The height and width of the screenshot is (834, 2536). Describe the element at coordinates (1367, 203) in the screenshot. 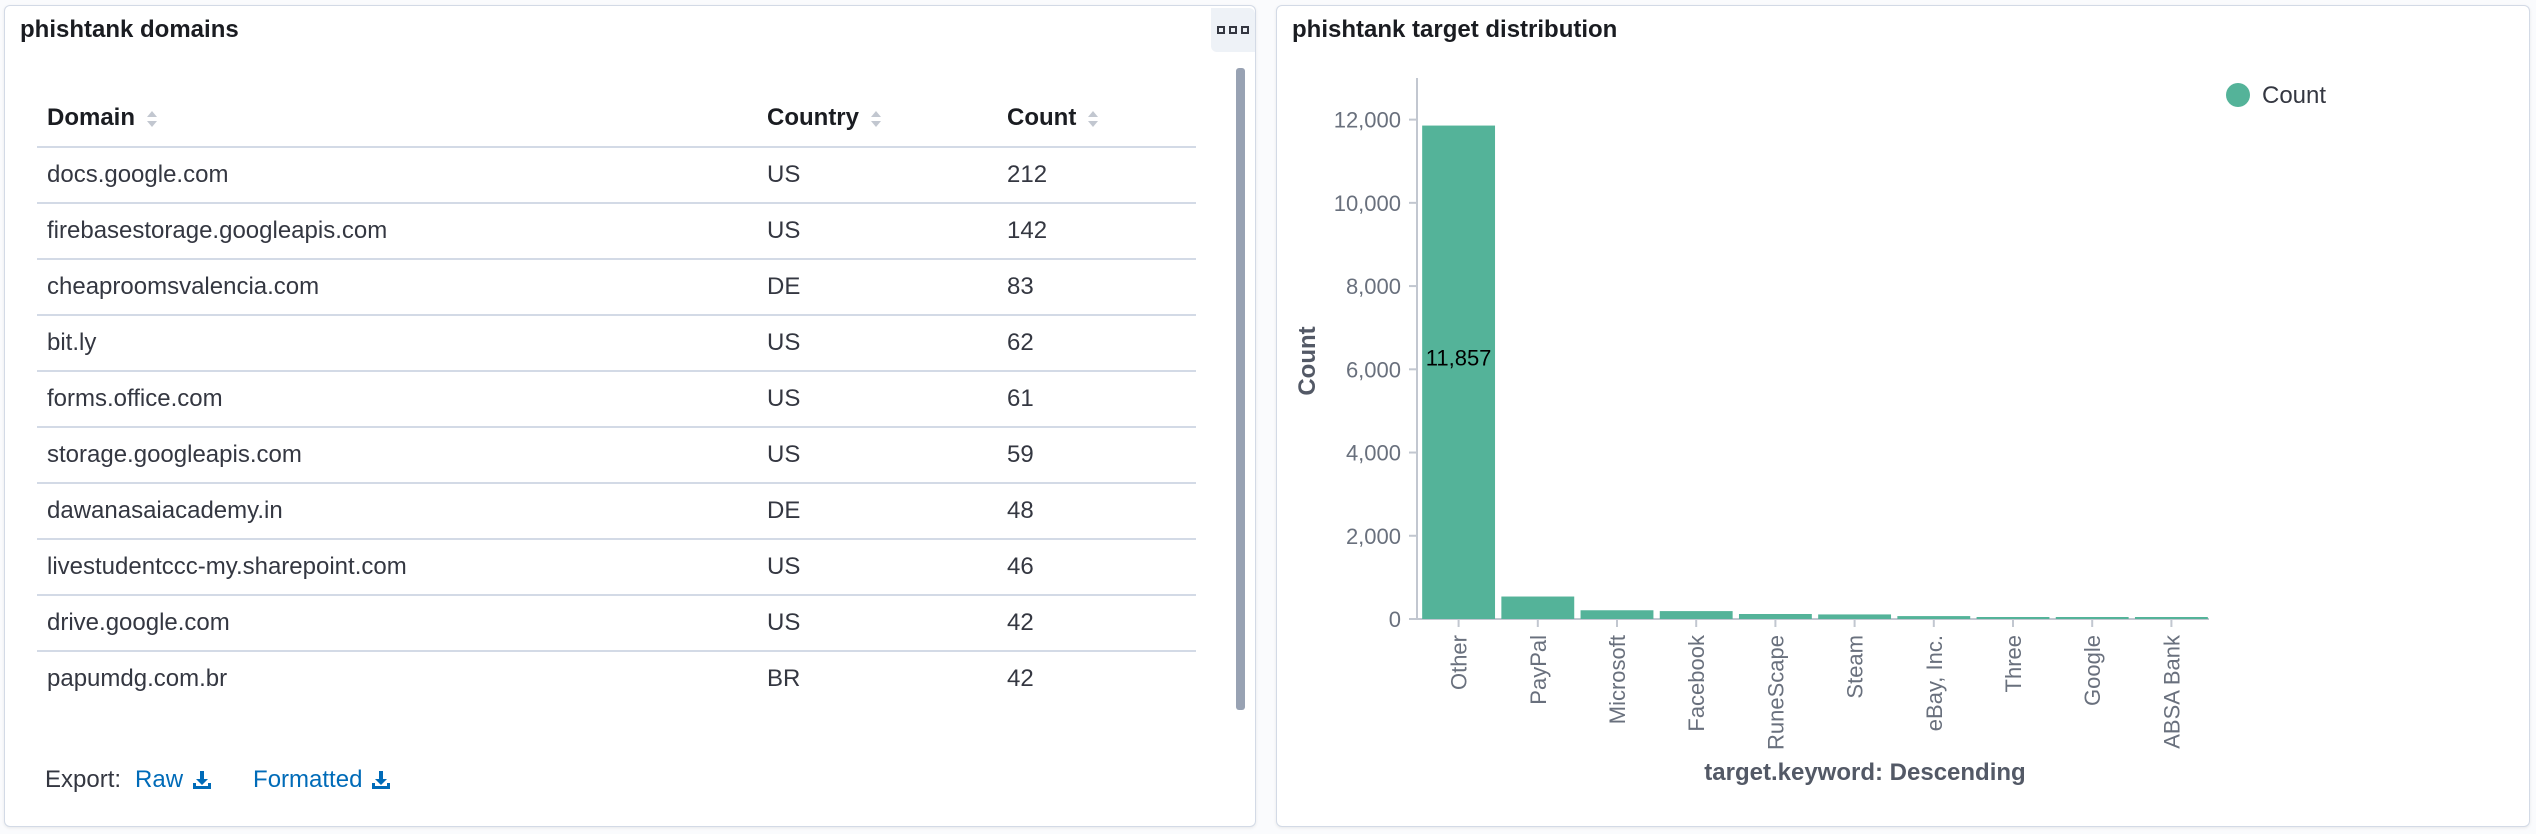

I see `y-tick-label: 10,000` at that location.